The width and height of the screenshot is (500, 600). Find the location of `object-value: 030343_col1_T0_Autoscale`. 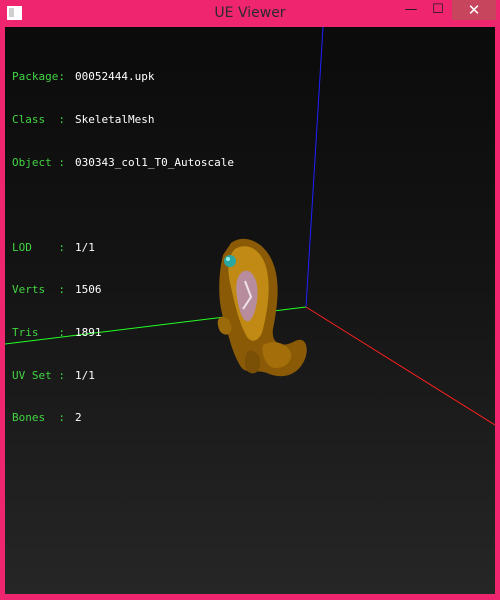

object-value: 030343_col1_T0_Autoscale is located at coordinates (154, 162).